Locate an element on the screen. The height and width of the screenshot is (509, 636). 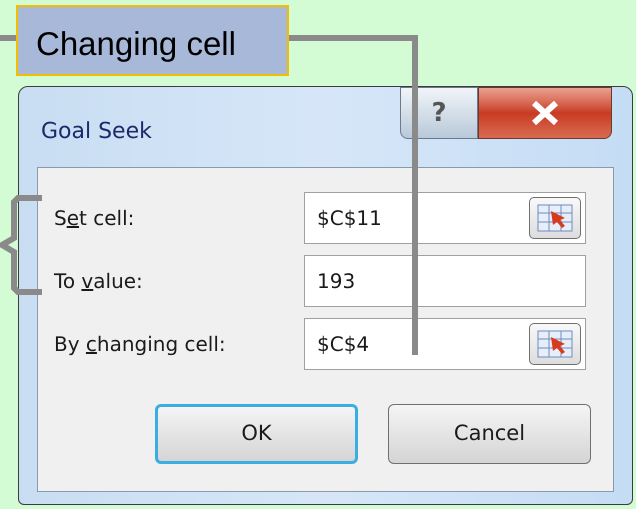
field-value: 193 is located at coordinates (336, 281).